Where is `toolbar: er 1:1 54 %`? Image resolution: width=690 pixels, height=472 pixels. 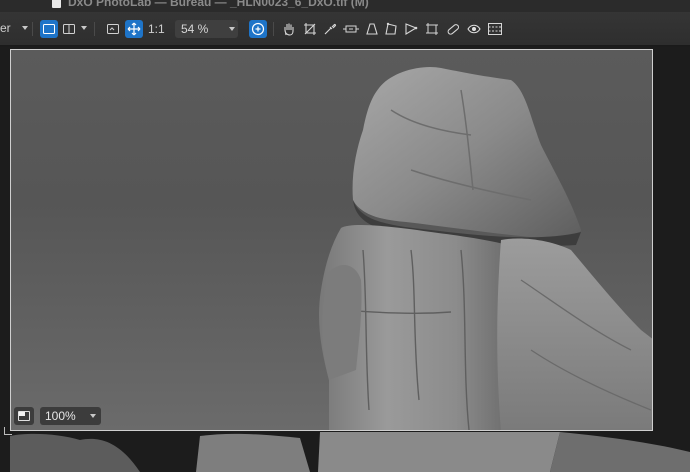 toolbar: er 1:1 54 % is located at coordinates (345, 29).